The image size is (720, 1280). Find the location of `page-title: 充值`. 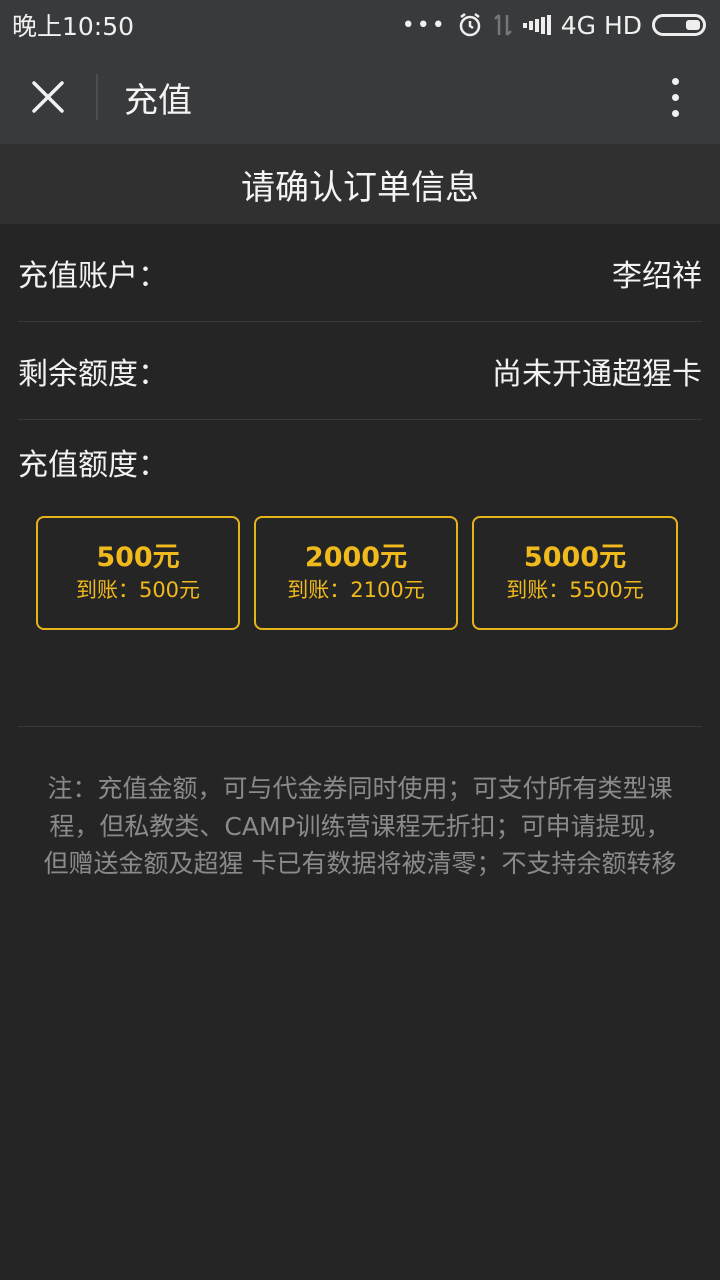

page-title: 充值 is located at coordinates (158, 100).